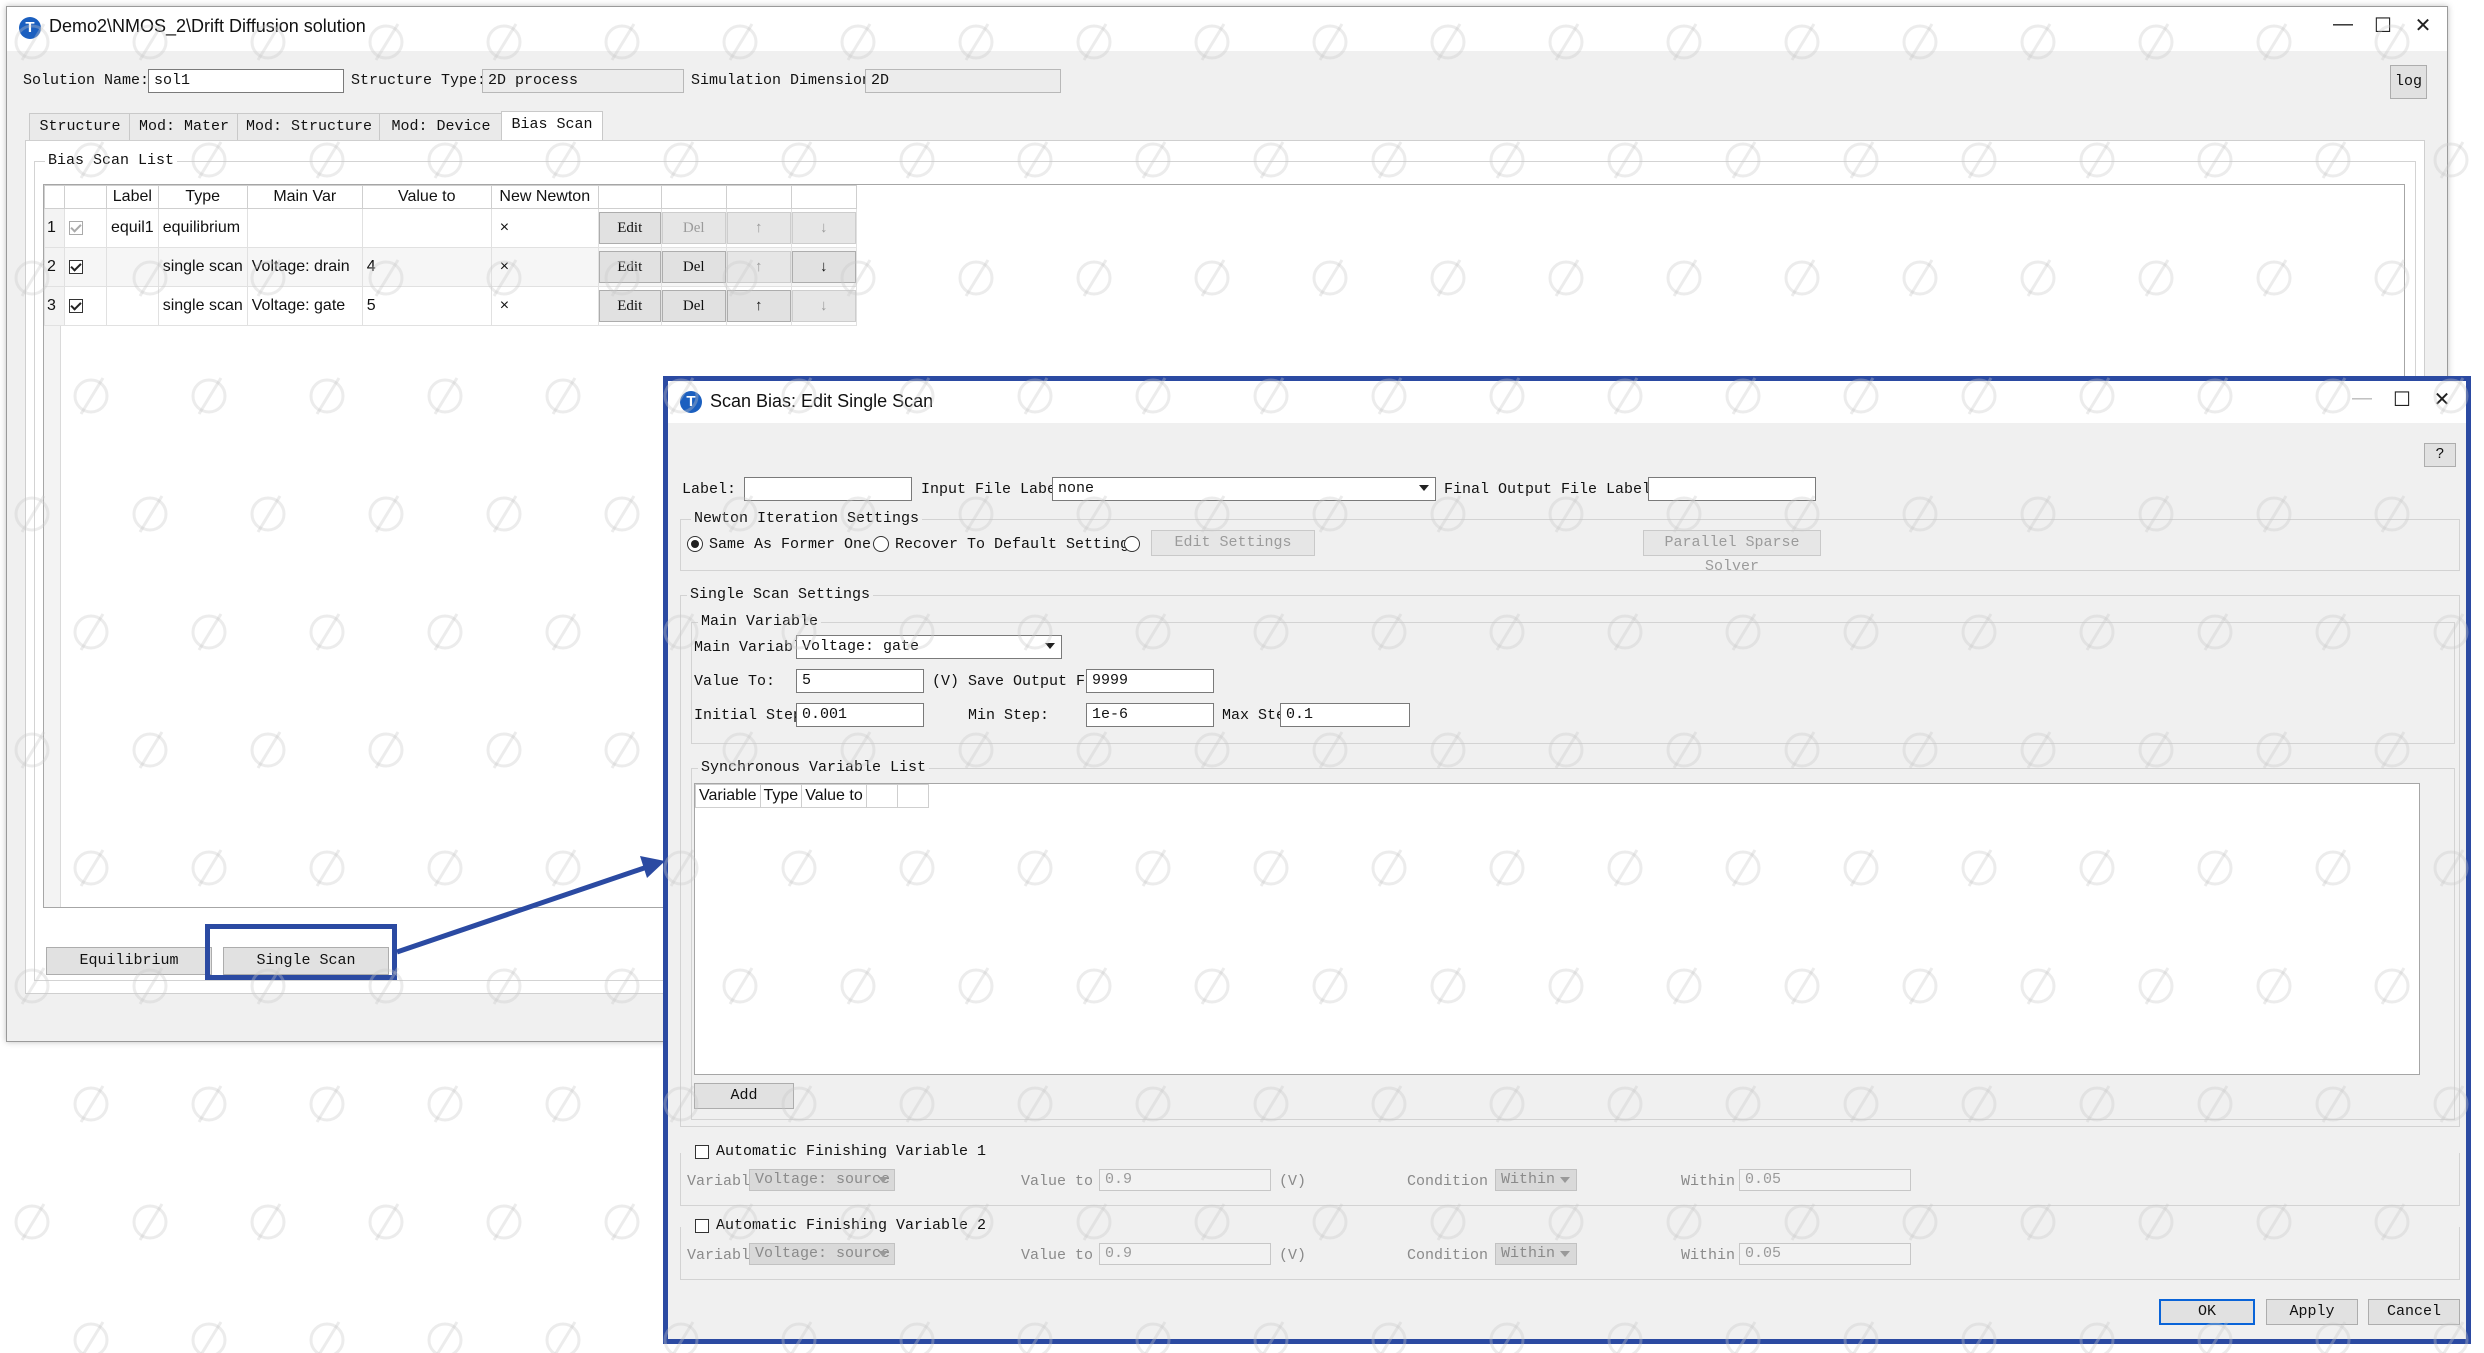 The image size is (2484, 1353). I want to click on parallel-sparse-solver-button: Parallel Sparse Solver, so click(1732, 552).